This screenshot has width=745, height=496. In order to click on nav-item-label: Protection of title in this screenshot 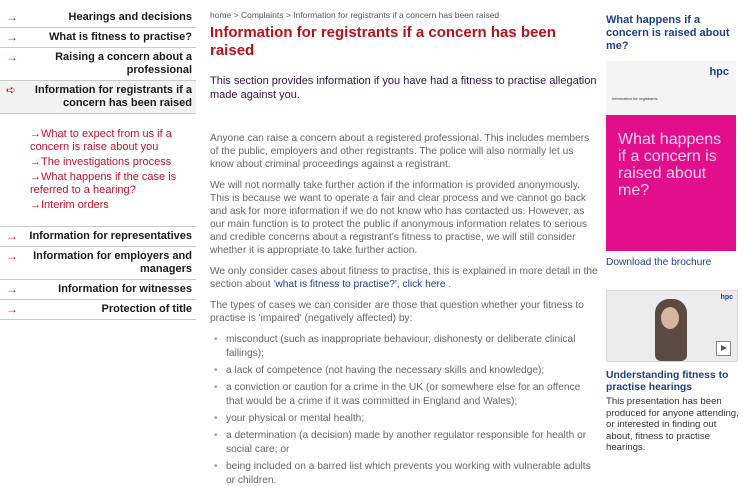, I will do `click(146, 309)`.